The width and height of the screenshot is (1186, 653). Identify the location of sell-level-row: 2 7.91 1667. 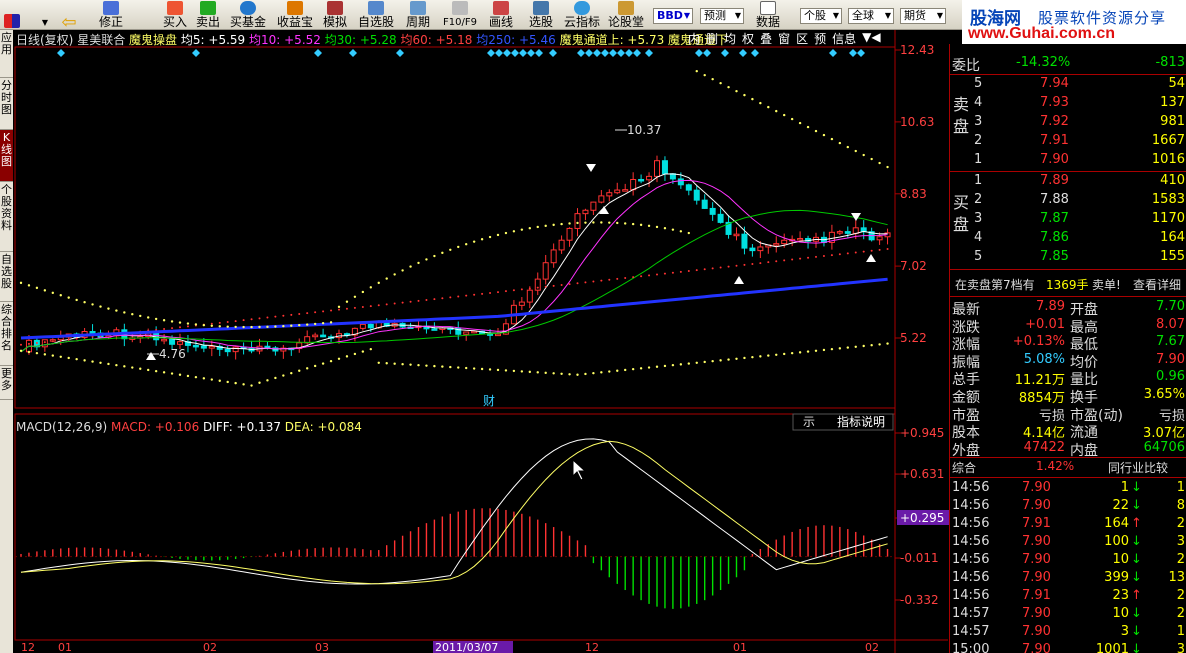
(1068, 141).